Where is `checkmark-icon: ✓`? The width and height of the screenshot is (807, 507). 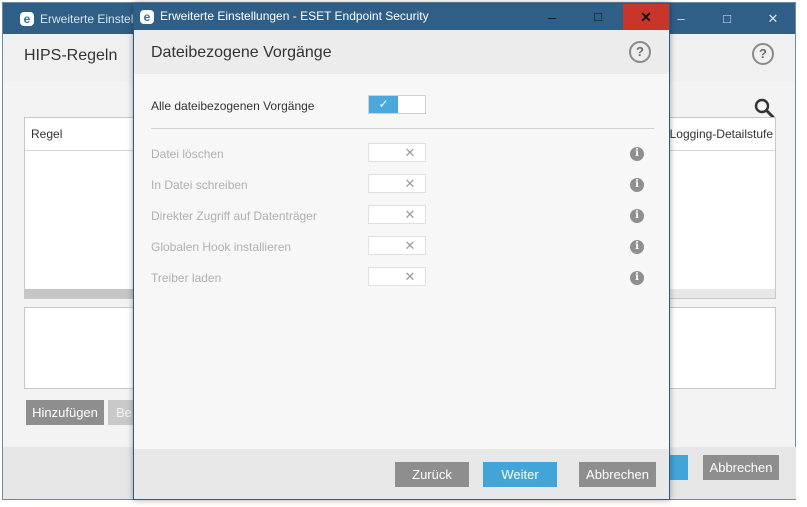 checkmark-icon: ✓ is located at coordinates (383, 104).